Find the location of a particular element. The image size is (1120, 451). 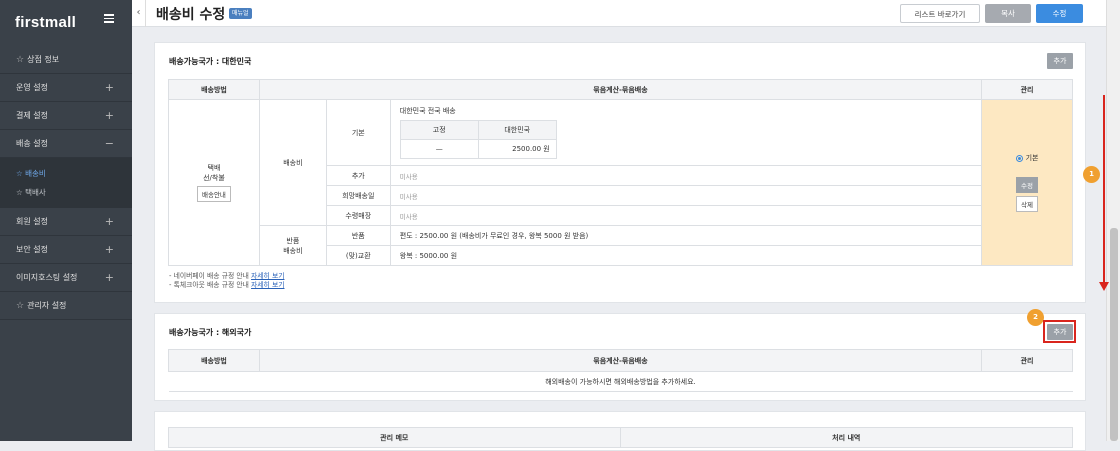

shipping-guide-button: 배송안내 is located at coordinates (213, 194).